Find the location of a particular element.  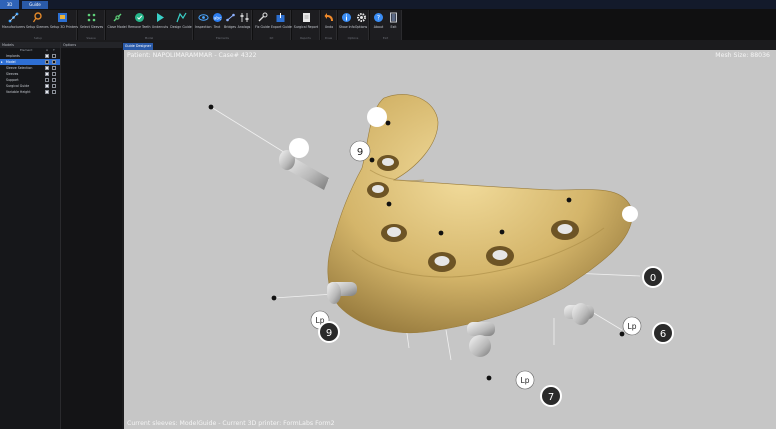

about-button: ? About is located at coordinates (378, 23).